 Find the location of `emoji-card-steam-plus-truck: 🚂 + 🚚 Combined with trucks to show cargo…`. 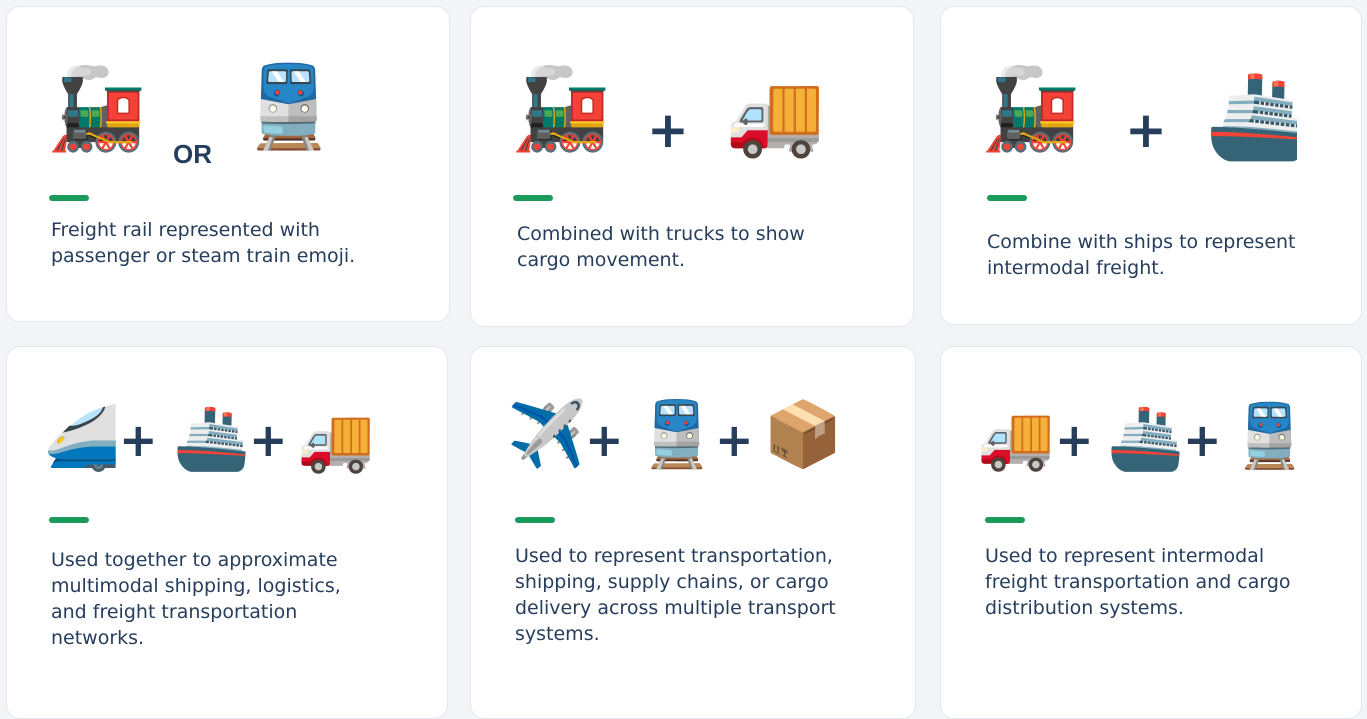

emoji-card-steam-plus-truck: 🚂 + 🚚 Combined with trucks to show cargo… is located at coordinates (692, 166).